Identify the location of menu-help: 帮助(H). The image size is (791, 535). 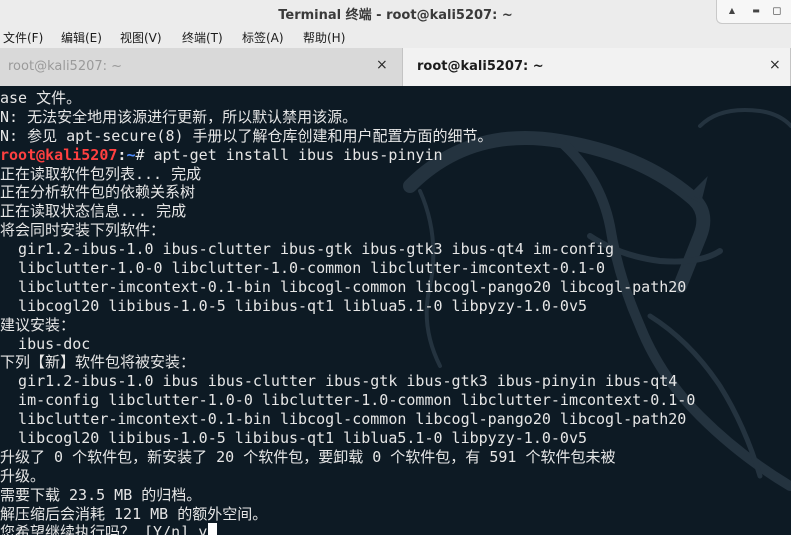
(324, 37).